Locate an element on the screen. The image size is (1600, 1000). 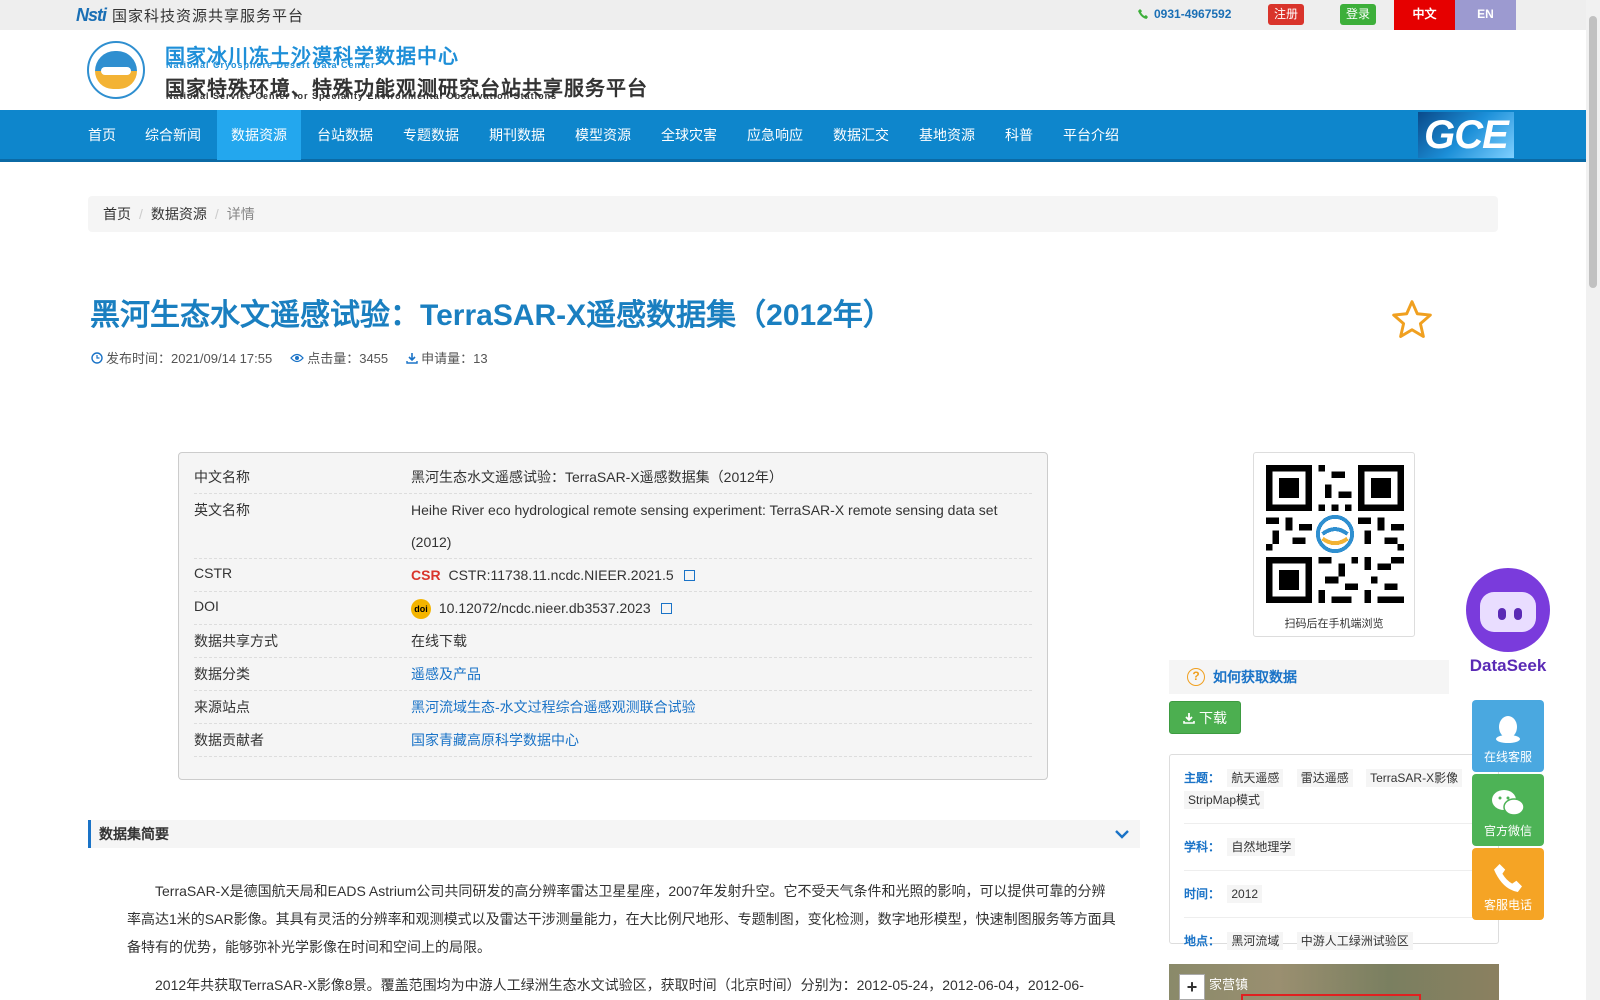
wechat-icon is located at coordinates (1508, 803).